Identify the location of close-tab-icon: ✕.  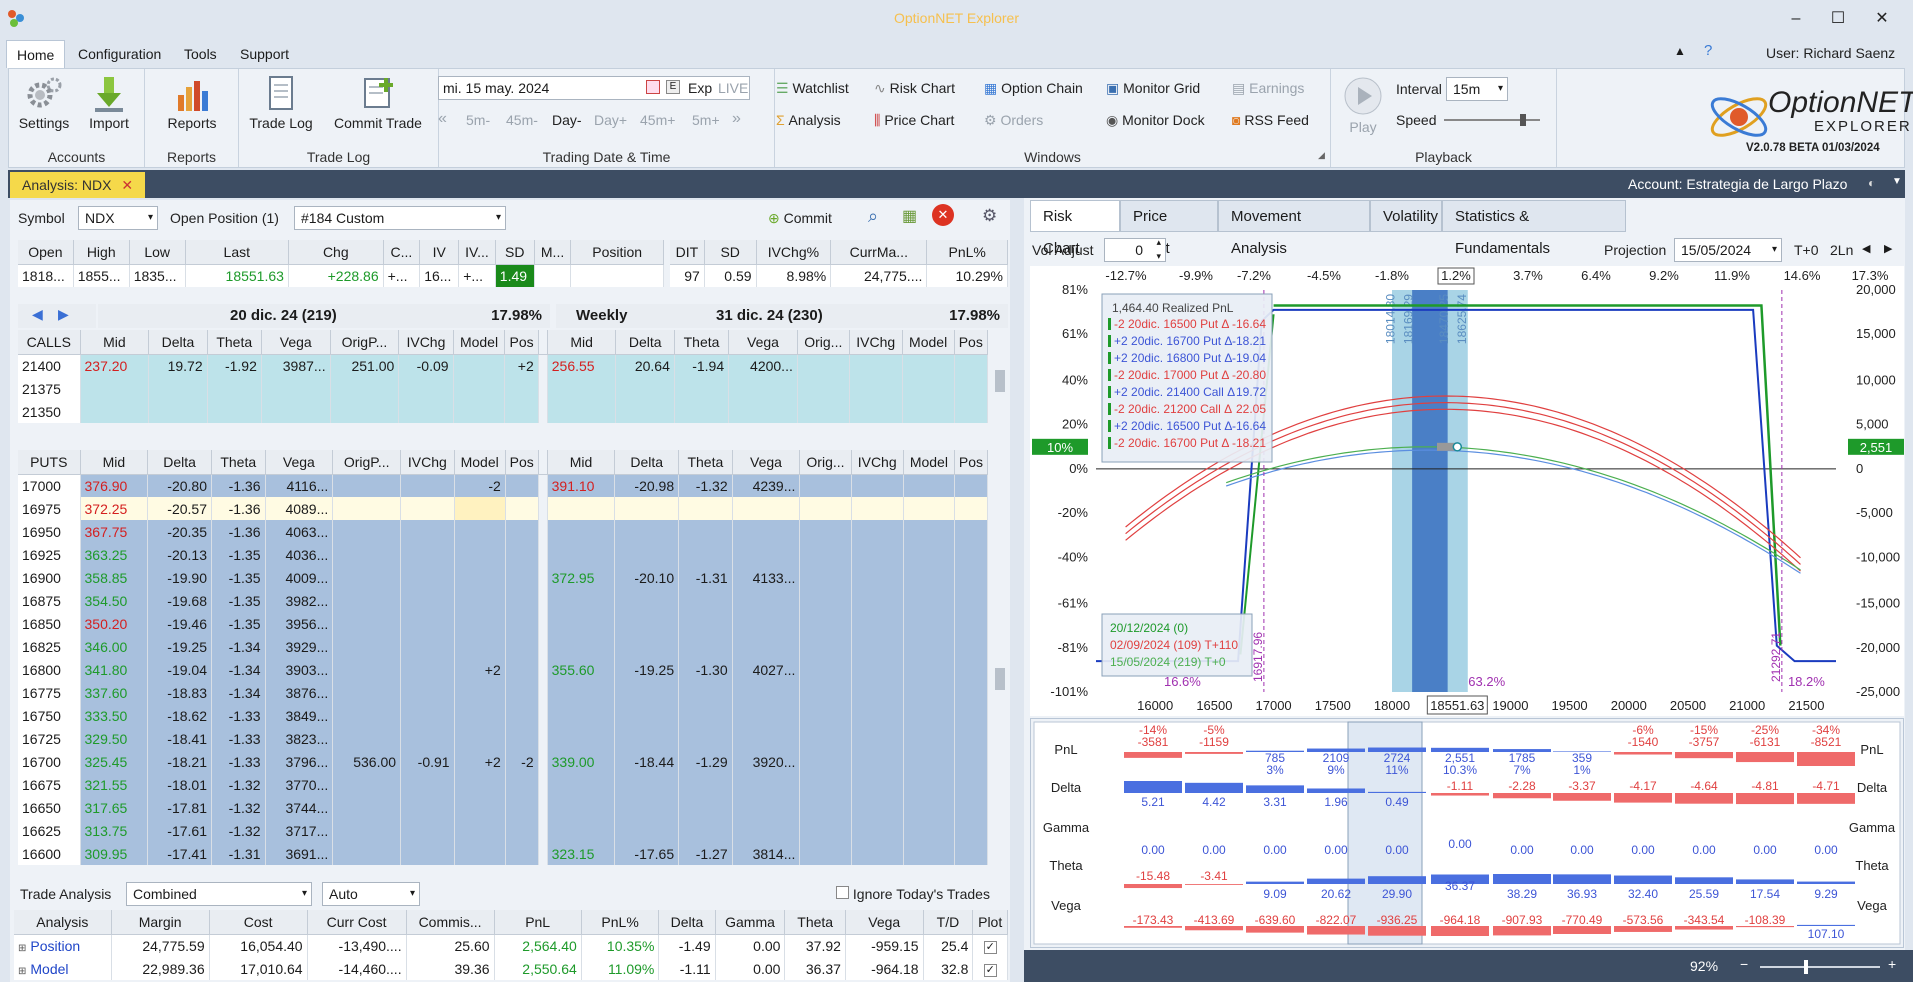
(127, 185).